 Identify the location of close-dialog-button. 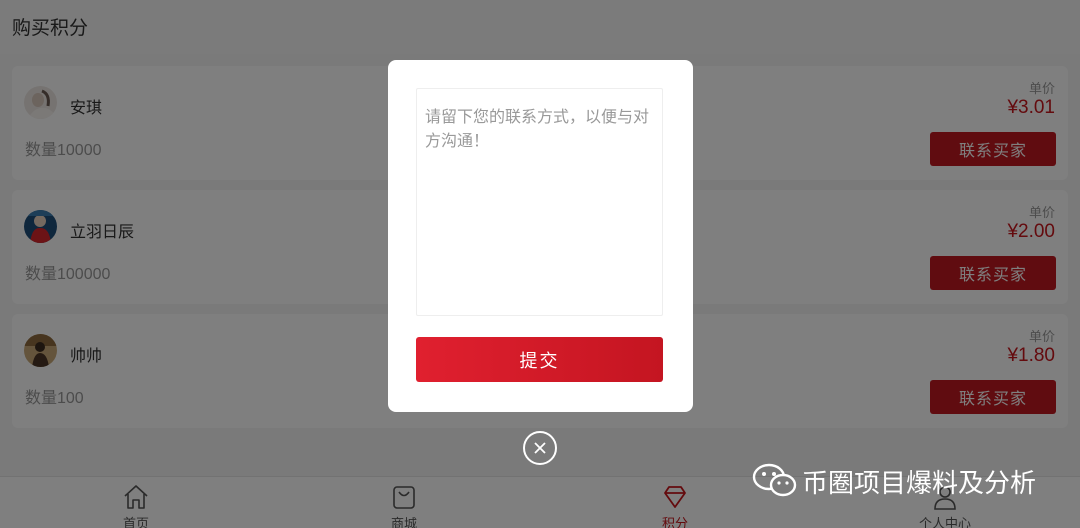
(540, 448).